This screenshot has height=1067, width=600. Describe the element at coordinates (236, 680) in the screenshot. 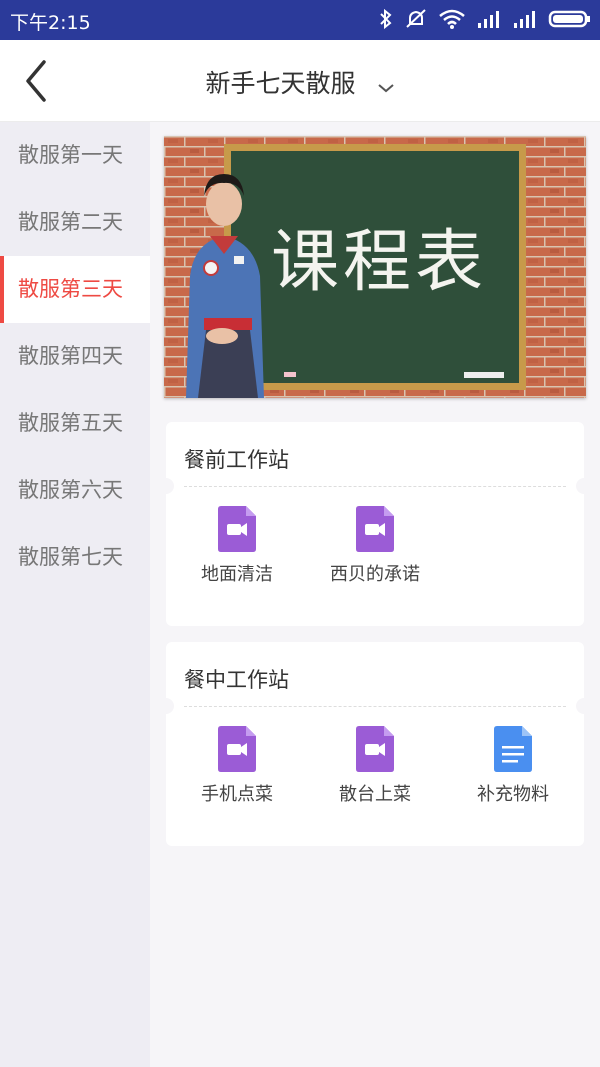

I see `section-title: 餐中工作站` at that location.